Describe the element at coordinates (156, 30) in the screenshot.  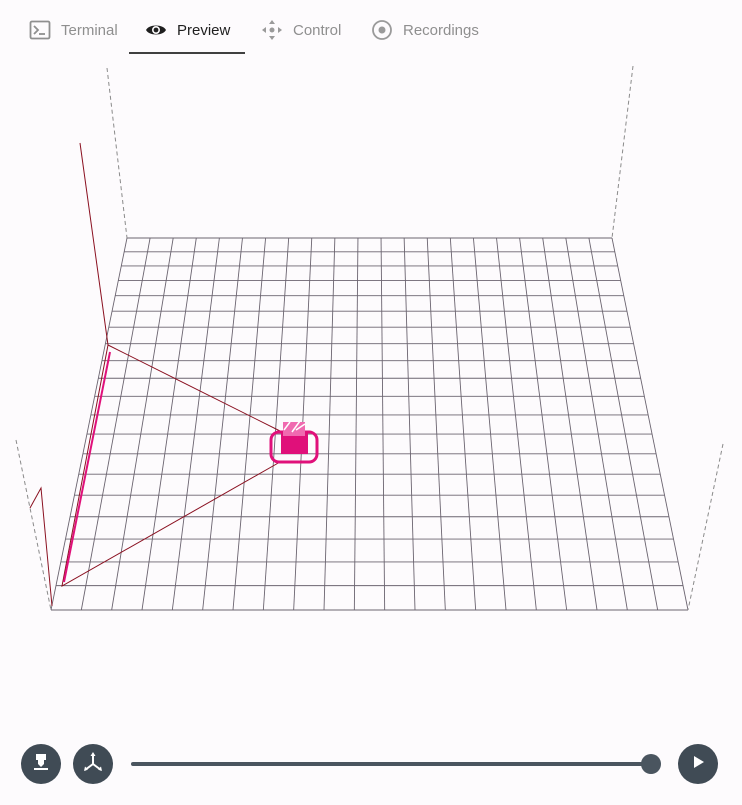
I see `eye-icon` at that location.